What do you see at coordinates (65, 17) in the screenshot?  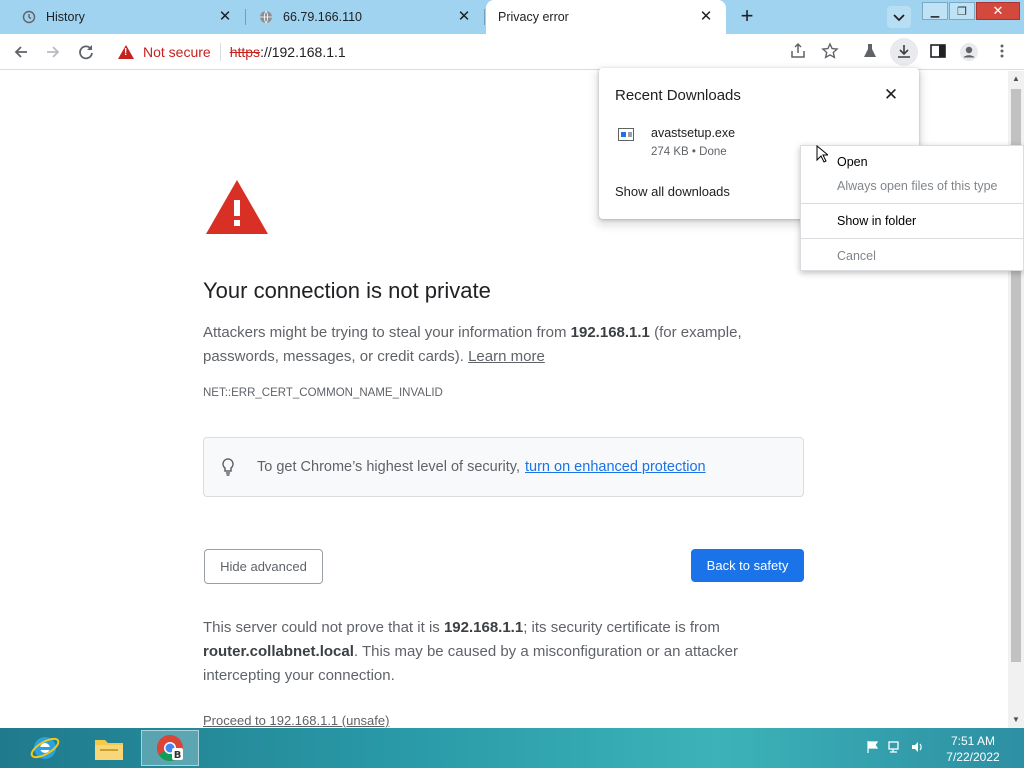 I see `tab-title: History` at bounding box center [65, 17].